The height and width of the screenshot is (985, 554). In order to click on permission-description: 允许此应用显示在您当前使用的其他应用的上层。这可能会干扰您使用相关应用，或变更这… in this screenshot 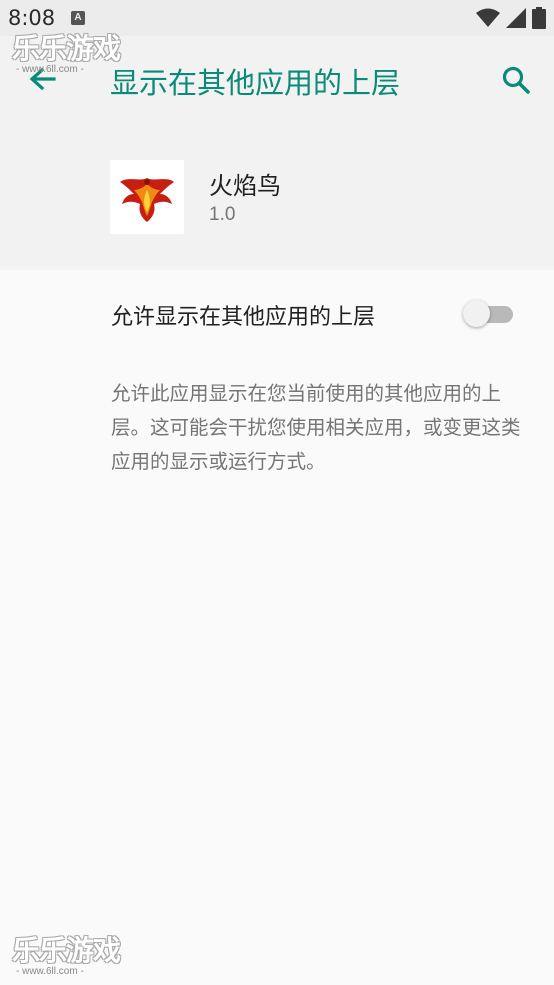, I will do `click(316, 427)`.